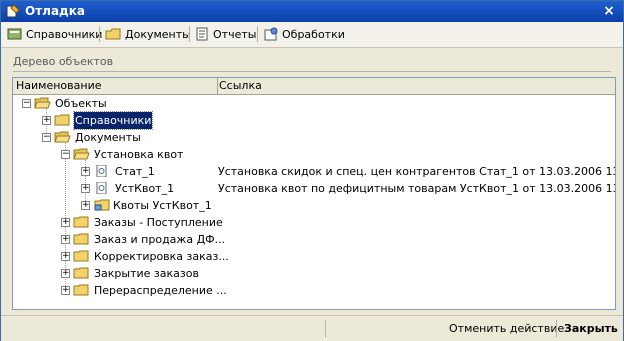  I want to click on reports-icon, so click(202, 34).